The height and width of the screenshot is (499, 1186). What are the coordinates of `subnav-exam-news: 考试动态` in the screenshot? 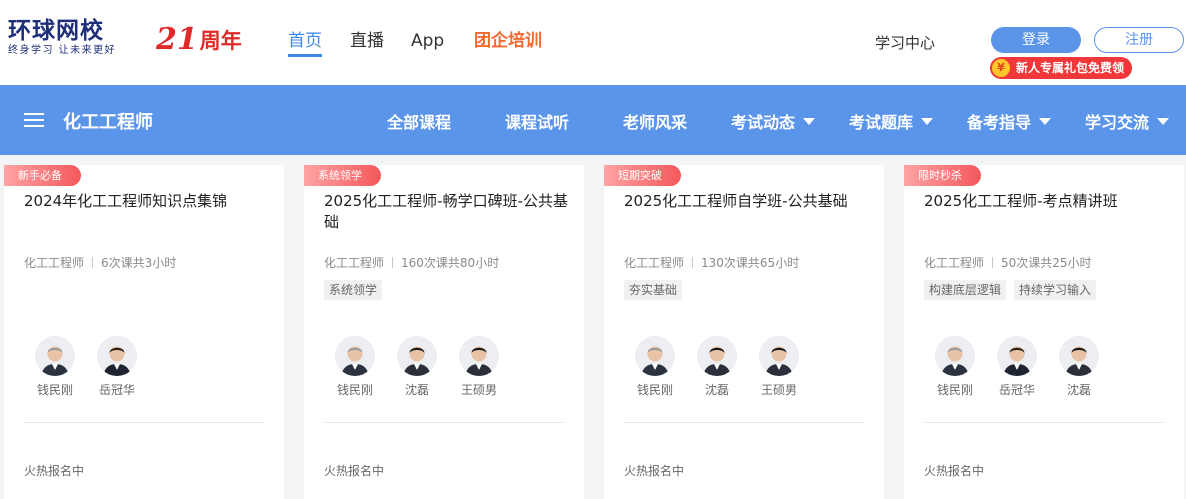 It's located at (773, 121).